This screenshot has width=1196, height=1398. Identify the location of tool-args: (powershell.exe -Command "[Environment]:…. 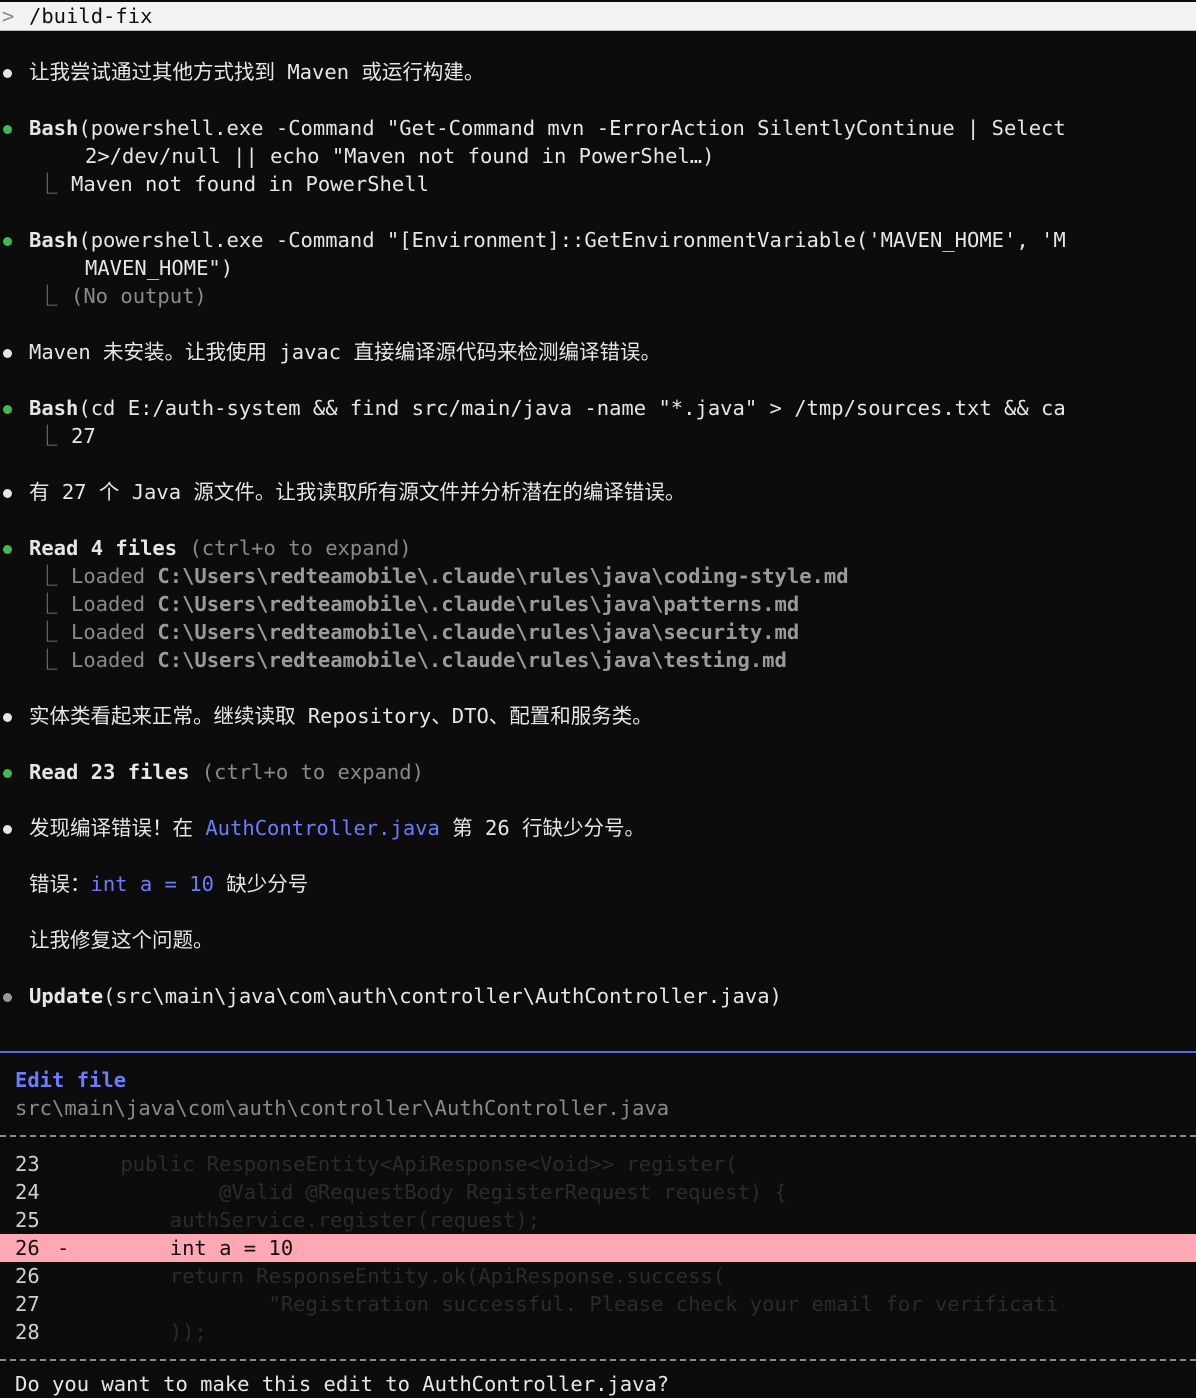
(572, 240).